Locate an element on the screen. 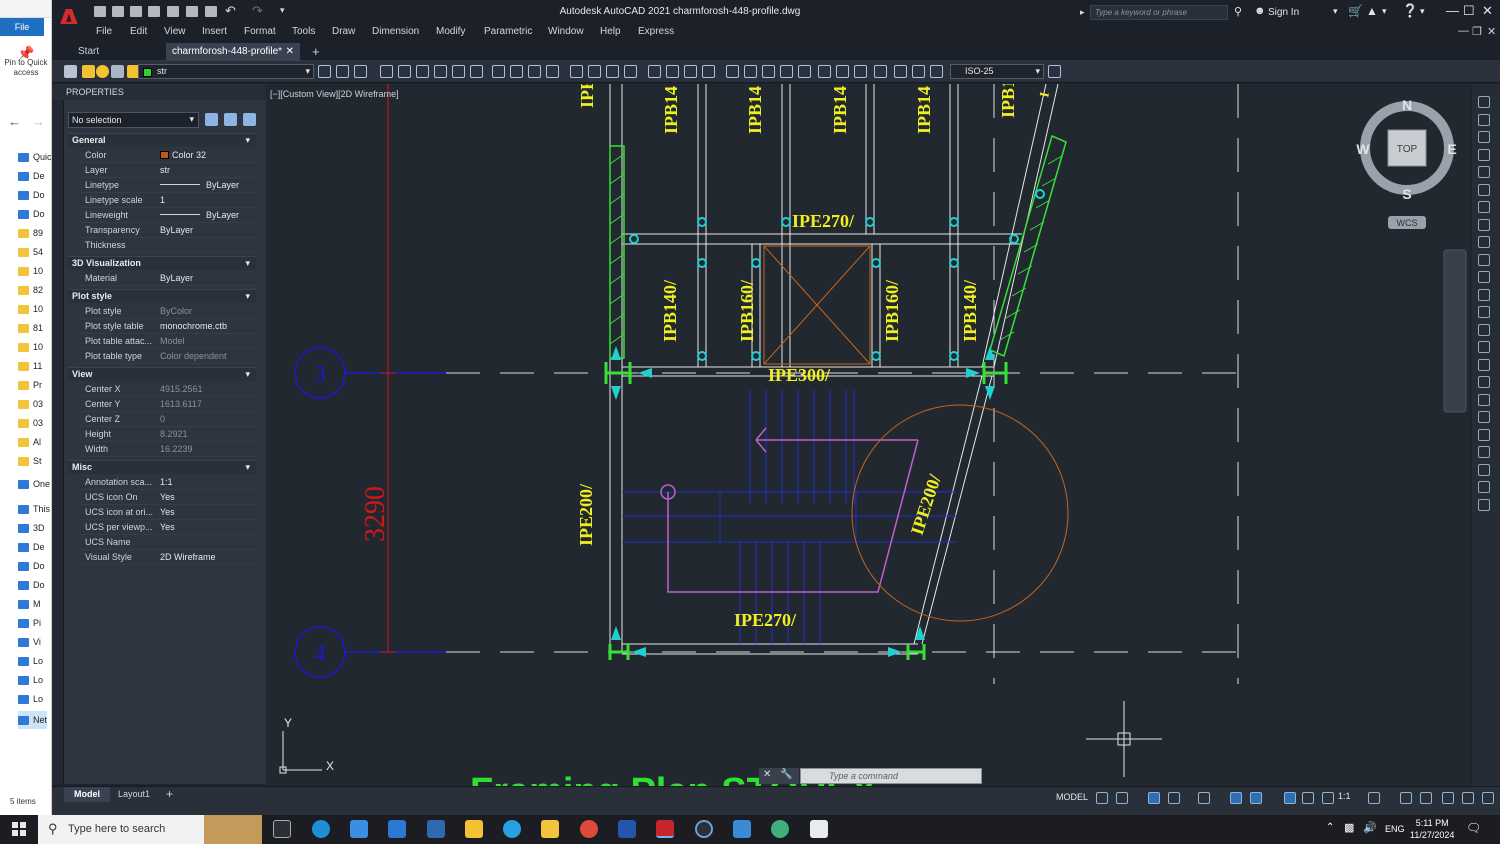  compass-north: N is located at coordinates (1407, 105).